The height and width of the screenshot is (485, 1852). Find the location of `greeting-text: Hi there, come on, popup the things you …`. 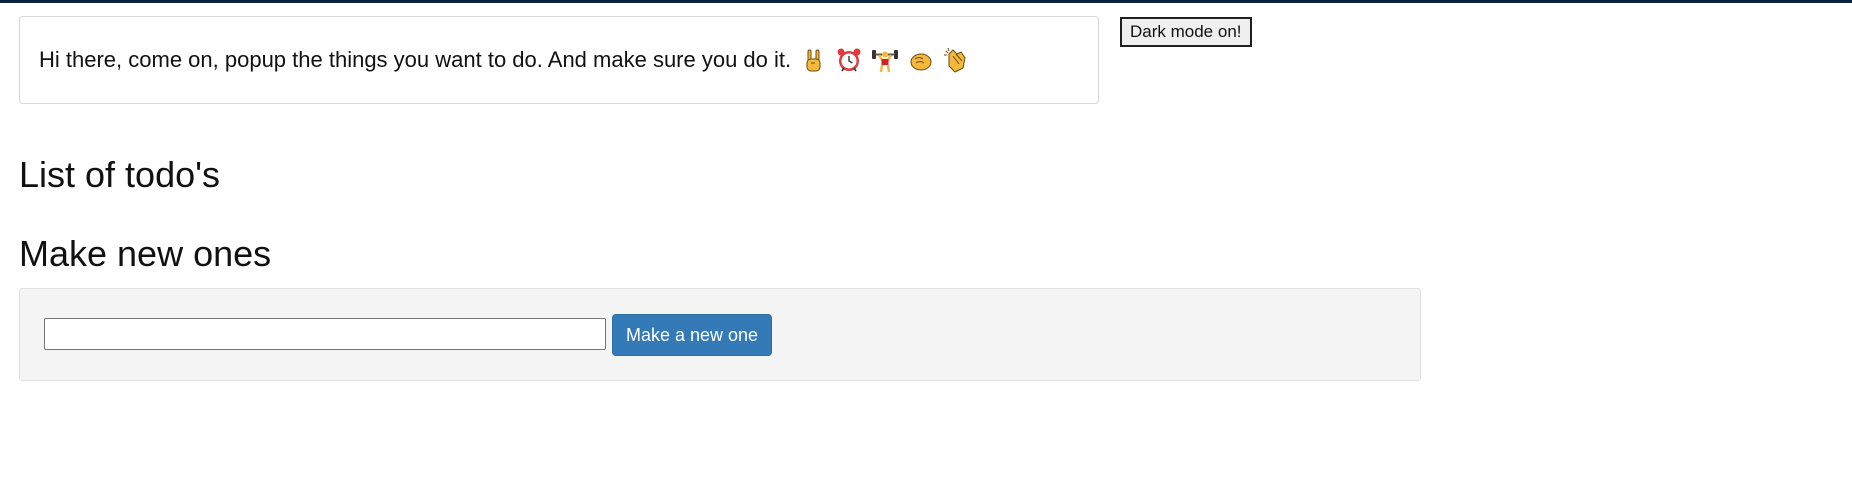

greeting-text: Hi there, come on, popup the things you … is located at coordinates (415, 59).